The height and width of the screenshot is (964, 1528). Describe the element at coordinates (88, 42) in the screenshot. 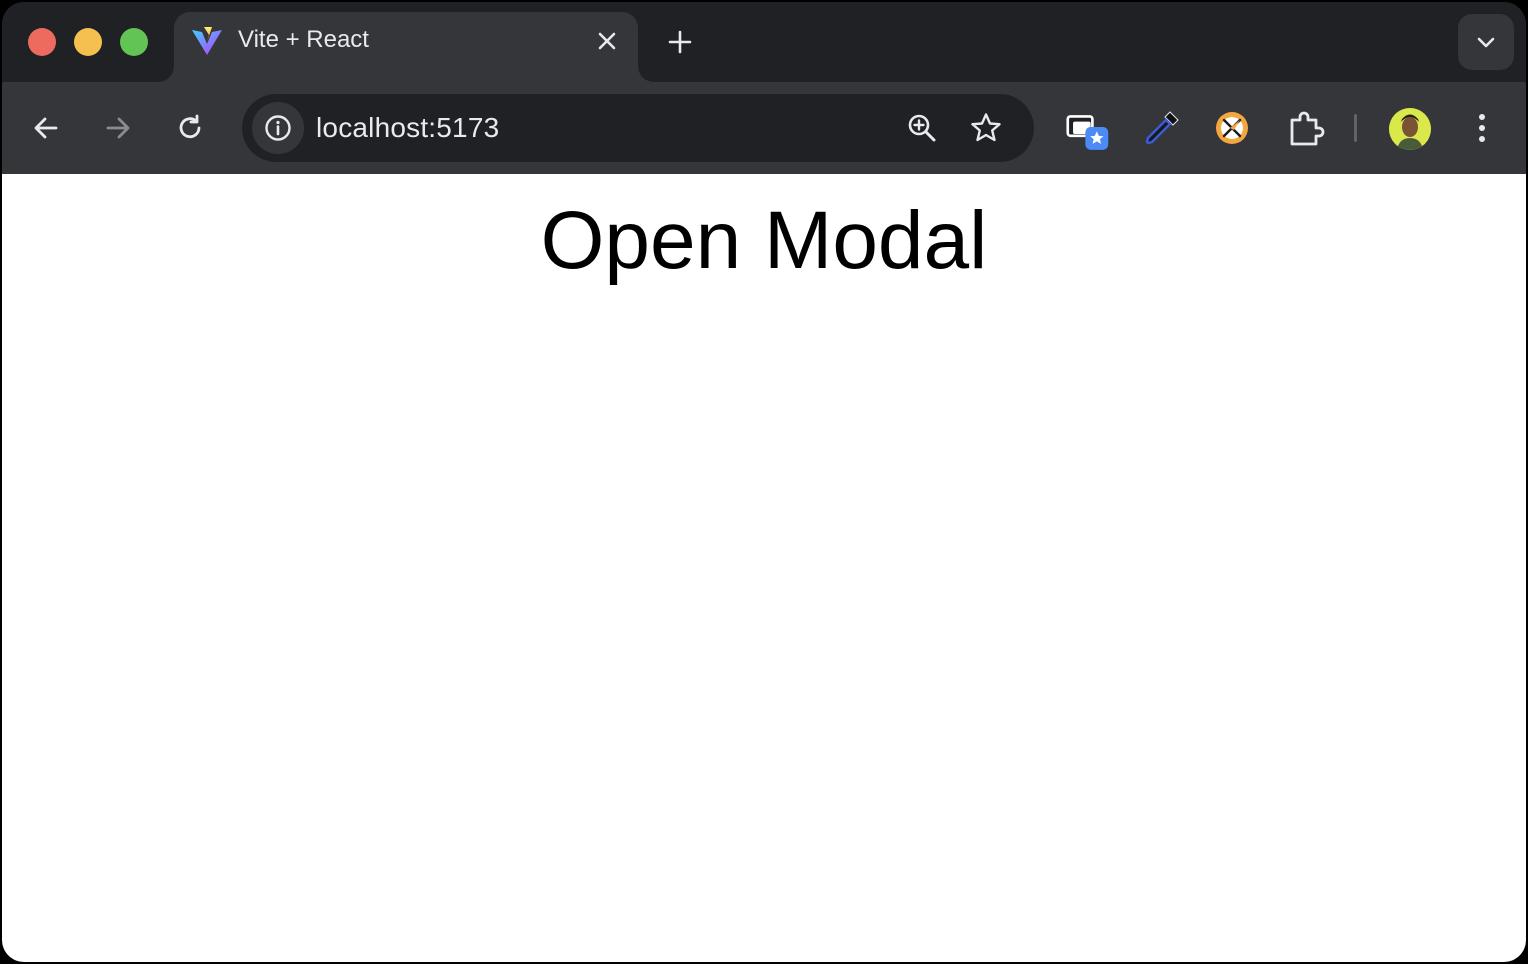

I see `window-minimize-button` at that location.